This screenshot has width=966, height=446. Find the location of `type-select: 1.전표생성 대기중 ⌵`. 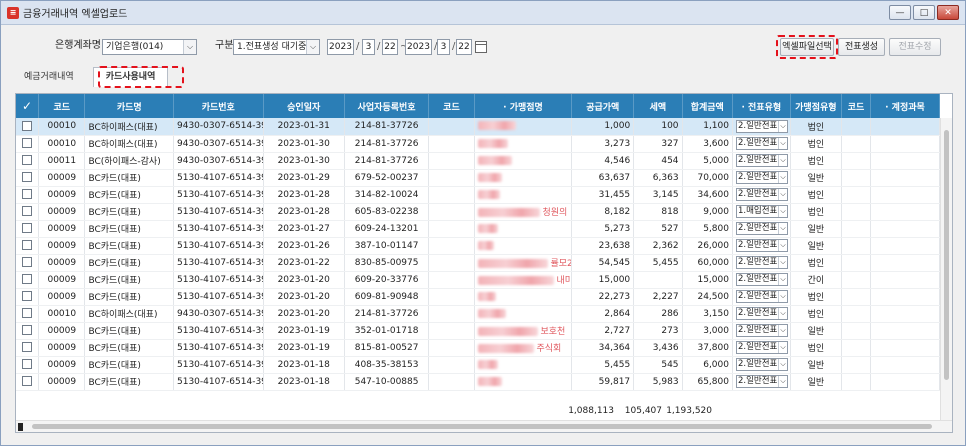

type-select: 1.전표생성 대기중 ⌵ is located at coordinates (276, 47).